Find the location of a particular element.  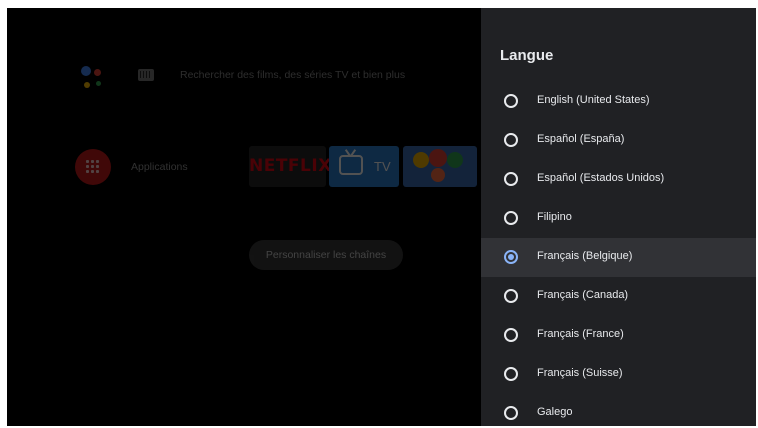

language-label: Galego is located at coordinates (555, 412).